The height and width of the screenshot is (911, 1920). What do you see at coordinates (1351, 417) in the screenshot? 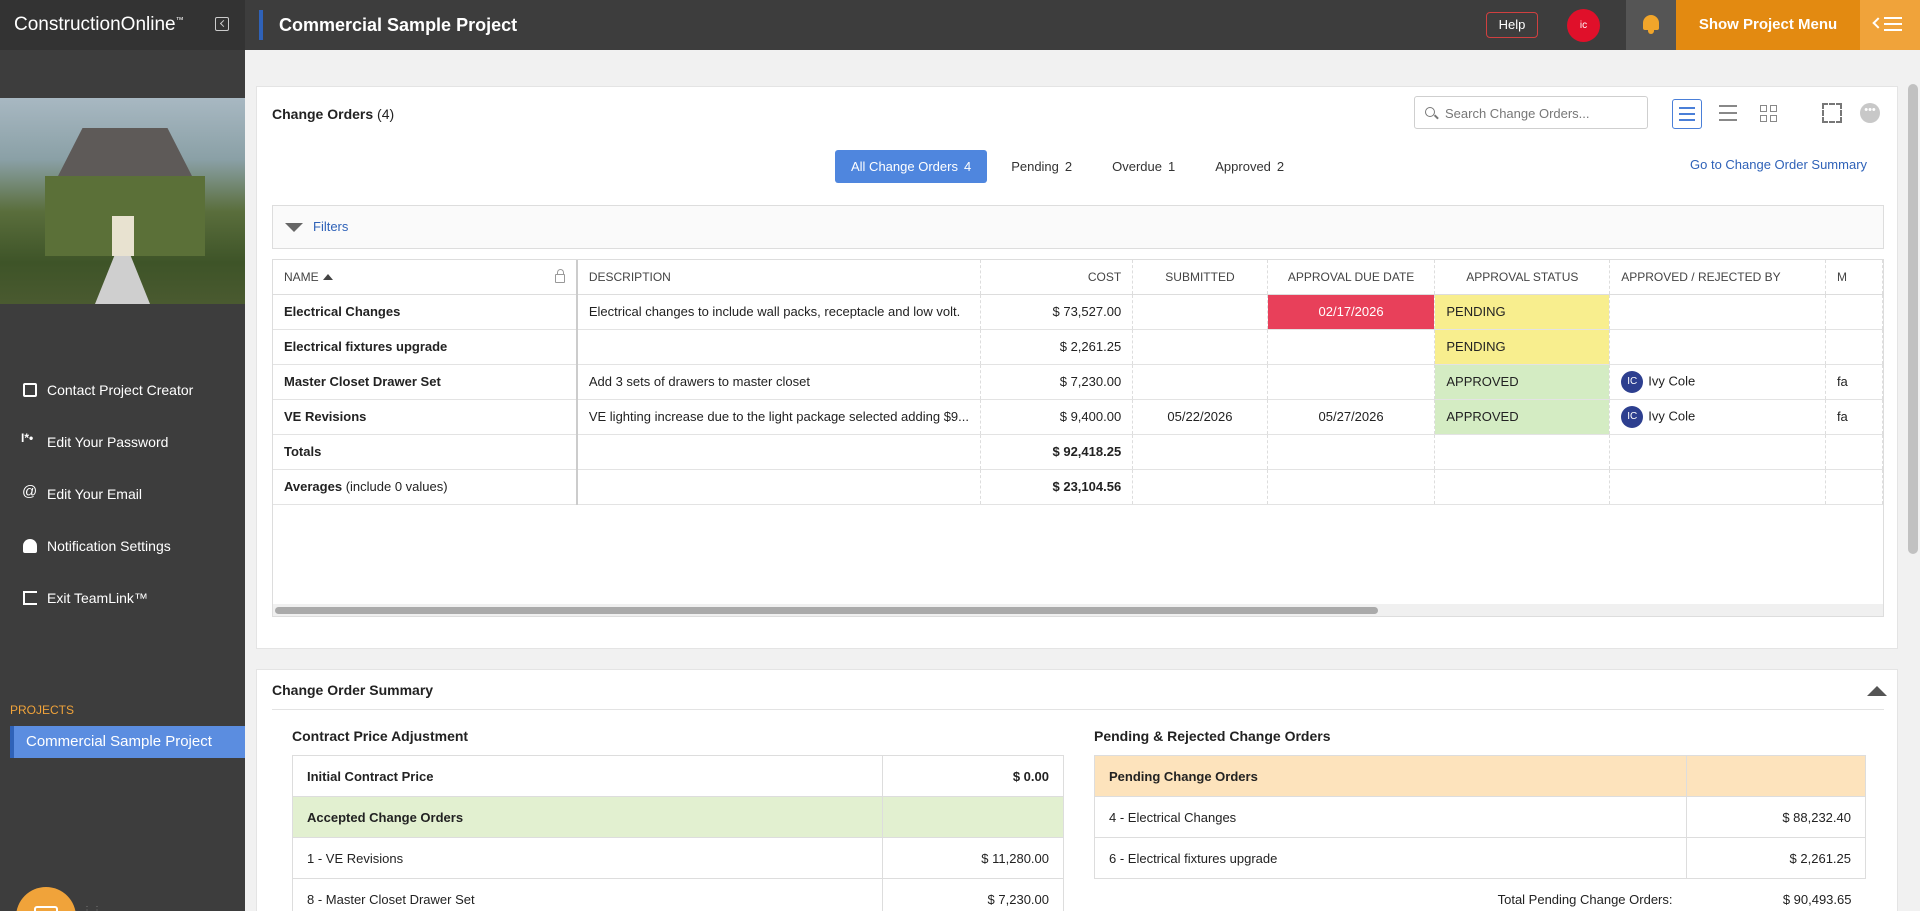
I see `cell-due-date: 05/27/2026` at bounding box center [1351, 417].